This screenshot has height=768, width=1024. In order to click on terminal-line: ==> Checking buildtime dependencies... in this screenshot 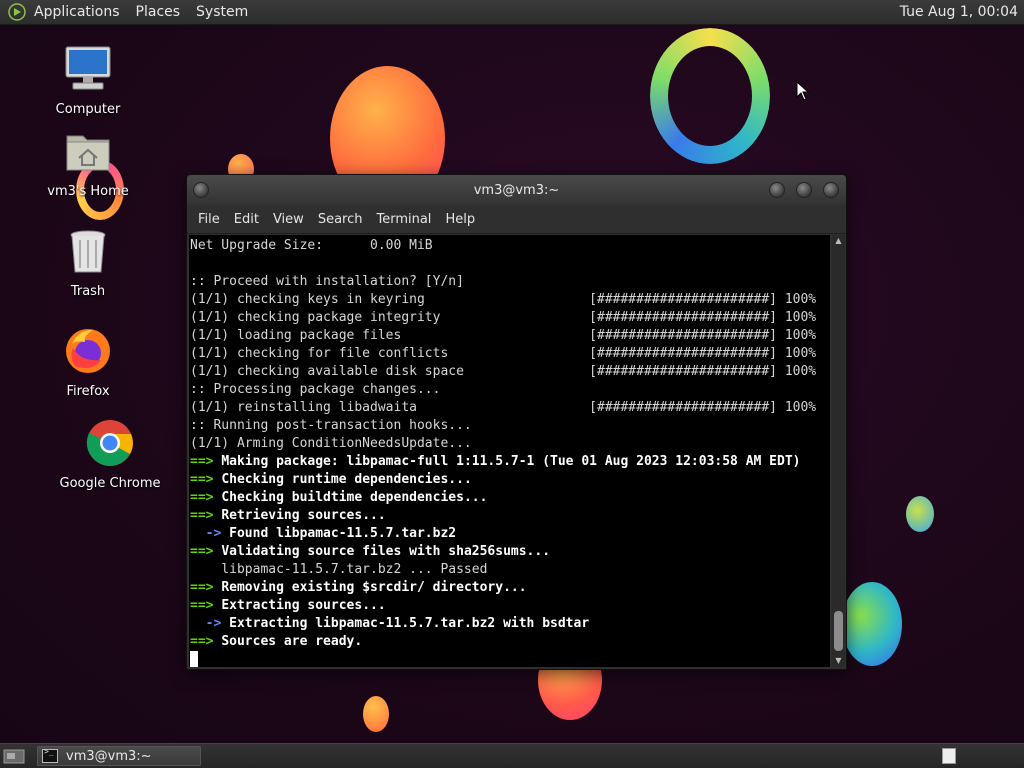, I will do `click(510, 498)`.